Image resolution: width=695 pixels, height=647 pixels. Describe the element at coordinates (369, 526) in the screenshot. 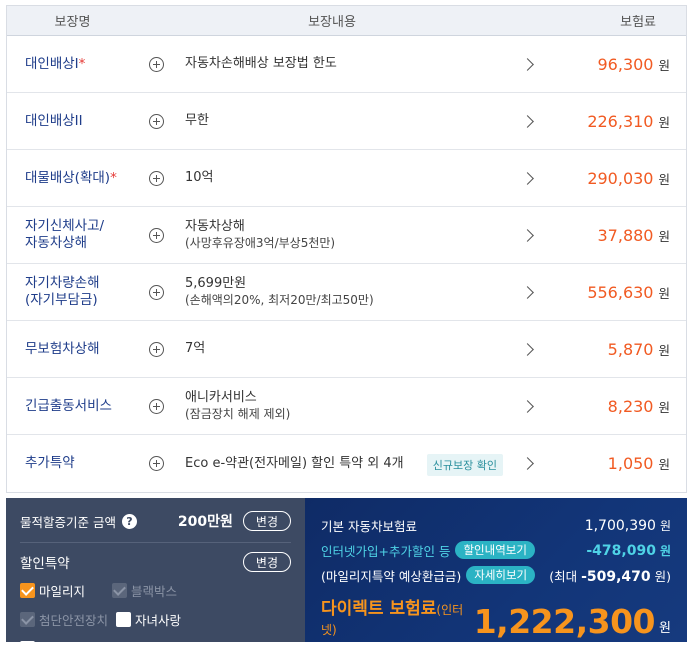

I see `base-premium-label: 기본 자동차보험료` at that location.